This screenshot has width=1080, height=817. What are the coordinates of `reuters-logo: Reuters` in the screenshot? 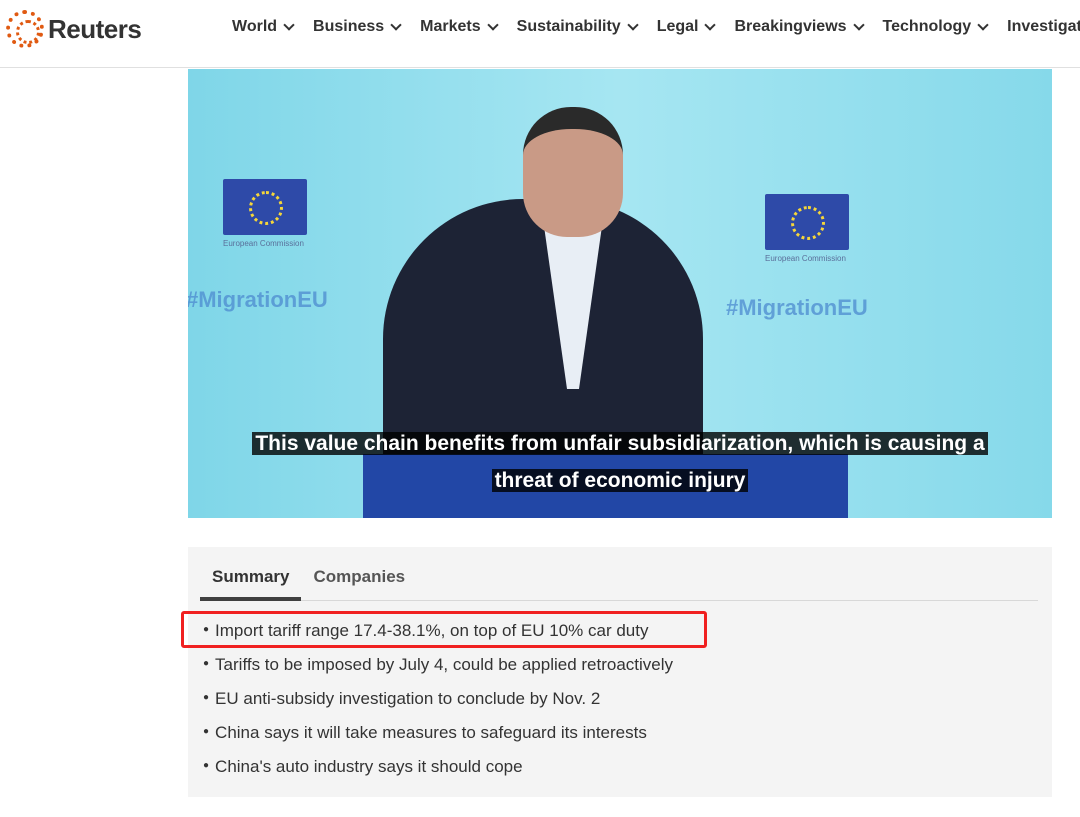 It's located at (74, 29).